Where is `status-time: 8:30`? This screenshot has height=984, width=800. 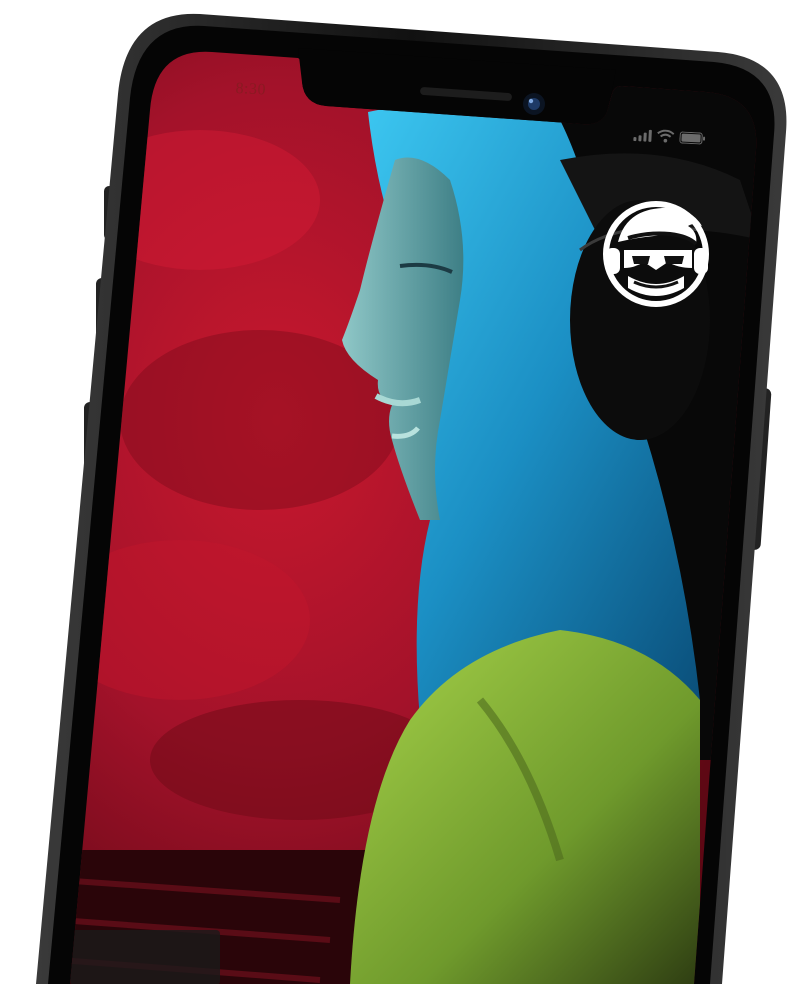
status-time: 8:30 is located at coordinates (251, 89).